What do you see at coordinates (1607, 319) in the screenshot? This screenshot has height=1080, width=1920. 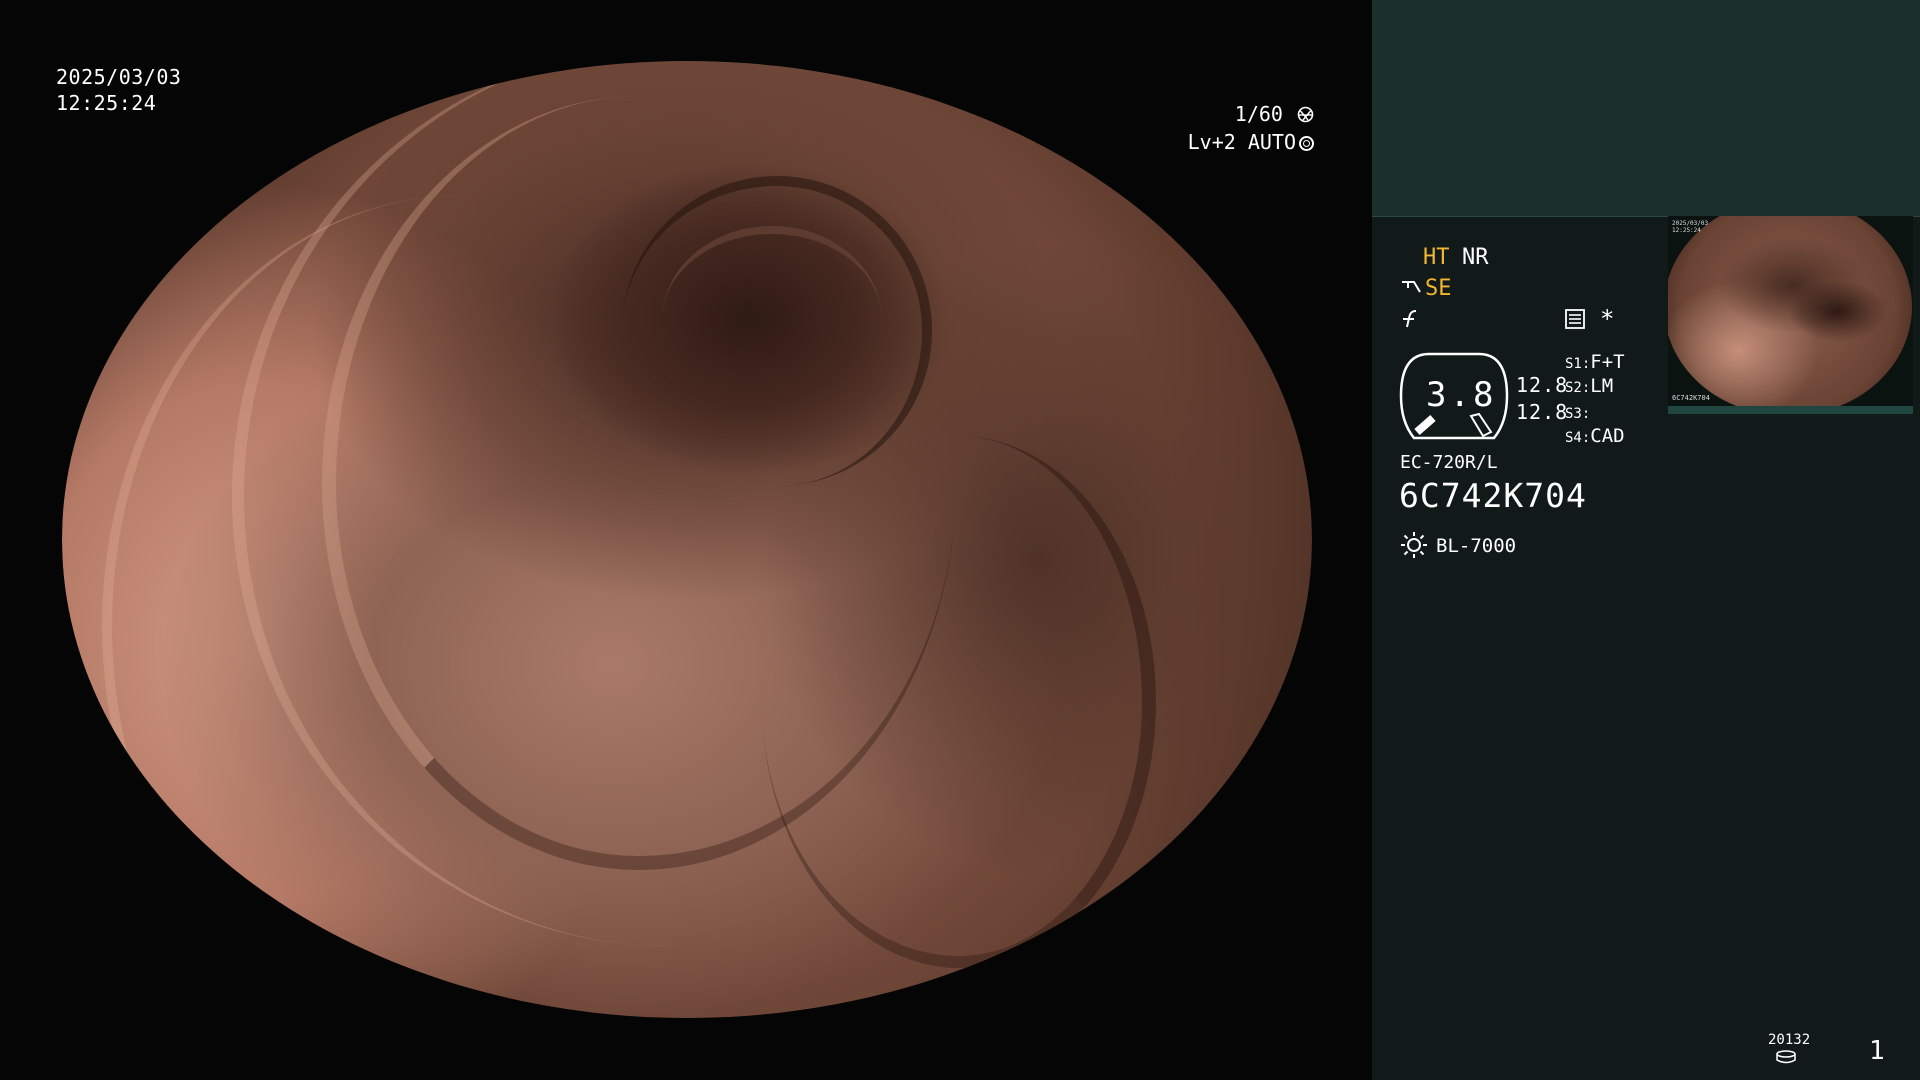 I see `star-indicator: *` at bounding box center [1607, 319].